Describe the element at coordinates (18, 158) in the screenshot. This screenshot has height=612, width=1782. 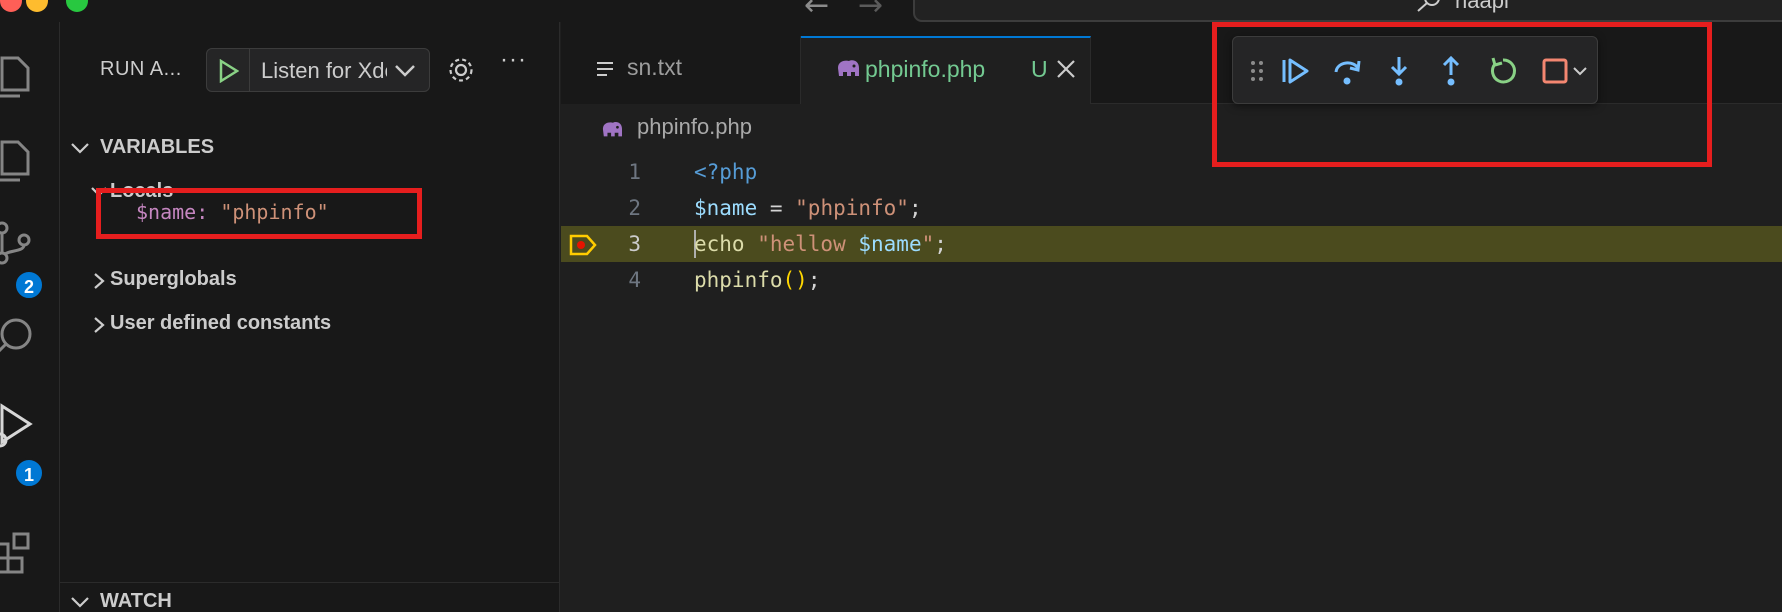
I see `files-icon` at that location.